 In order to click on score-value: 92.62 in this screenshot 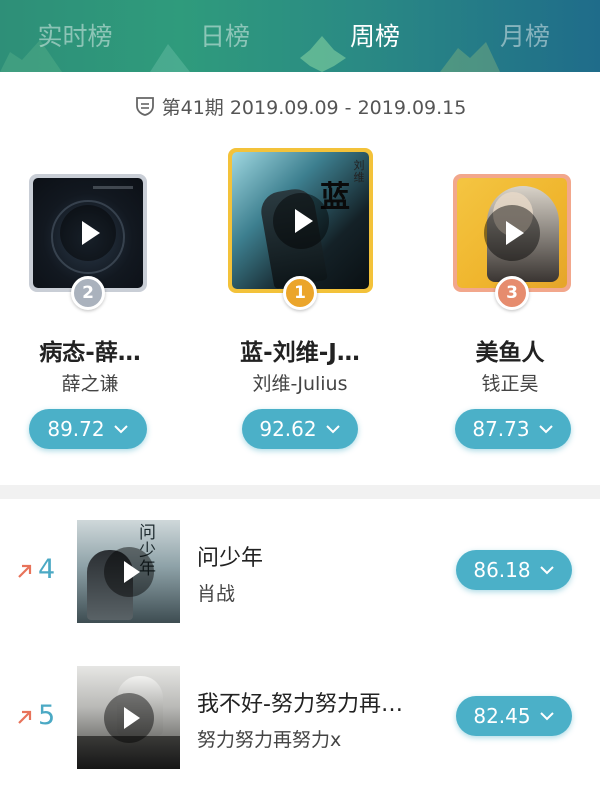, I will do `click(288, 429)`.